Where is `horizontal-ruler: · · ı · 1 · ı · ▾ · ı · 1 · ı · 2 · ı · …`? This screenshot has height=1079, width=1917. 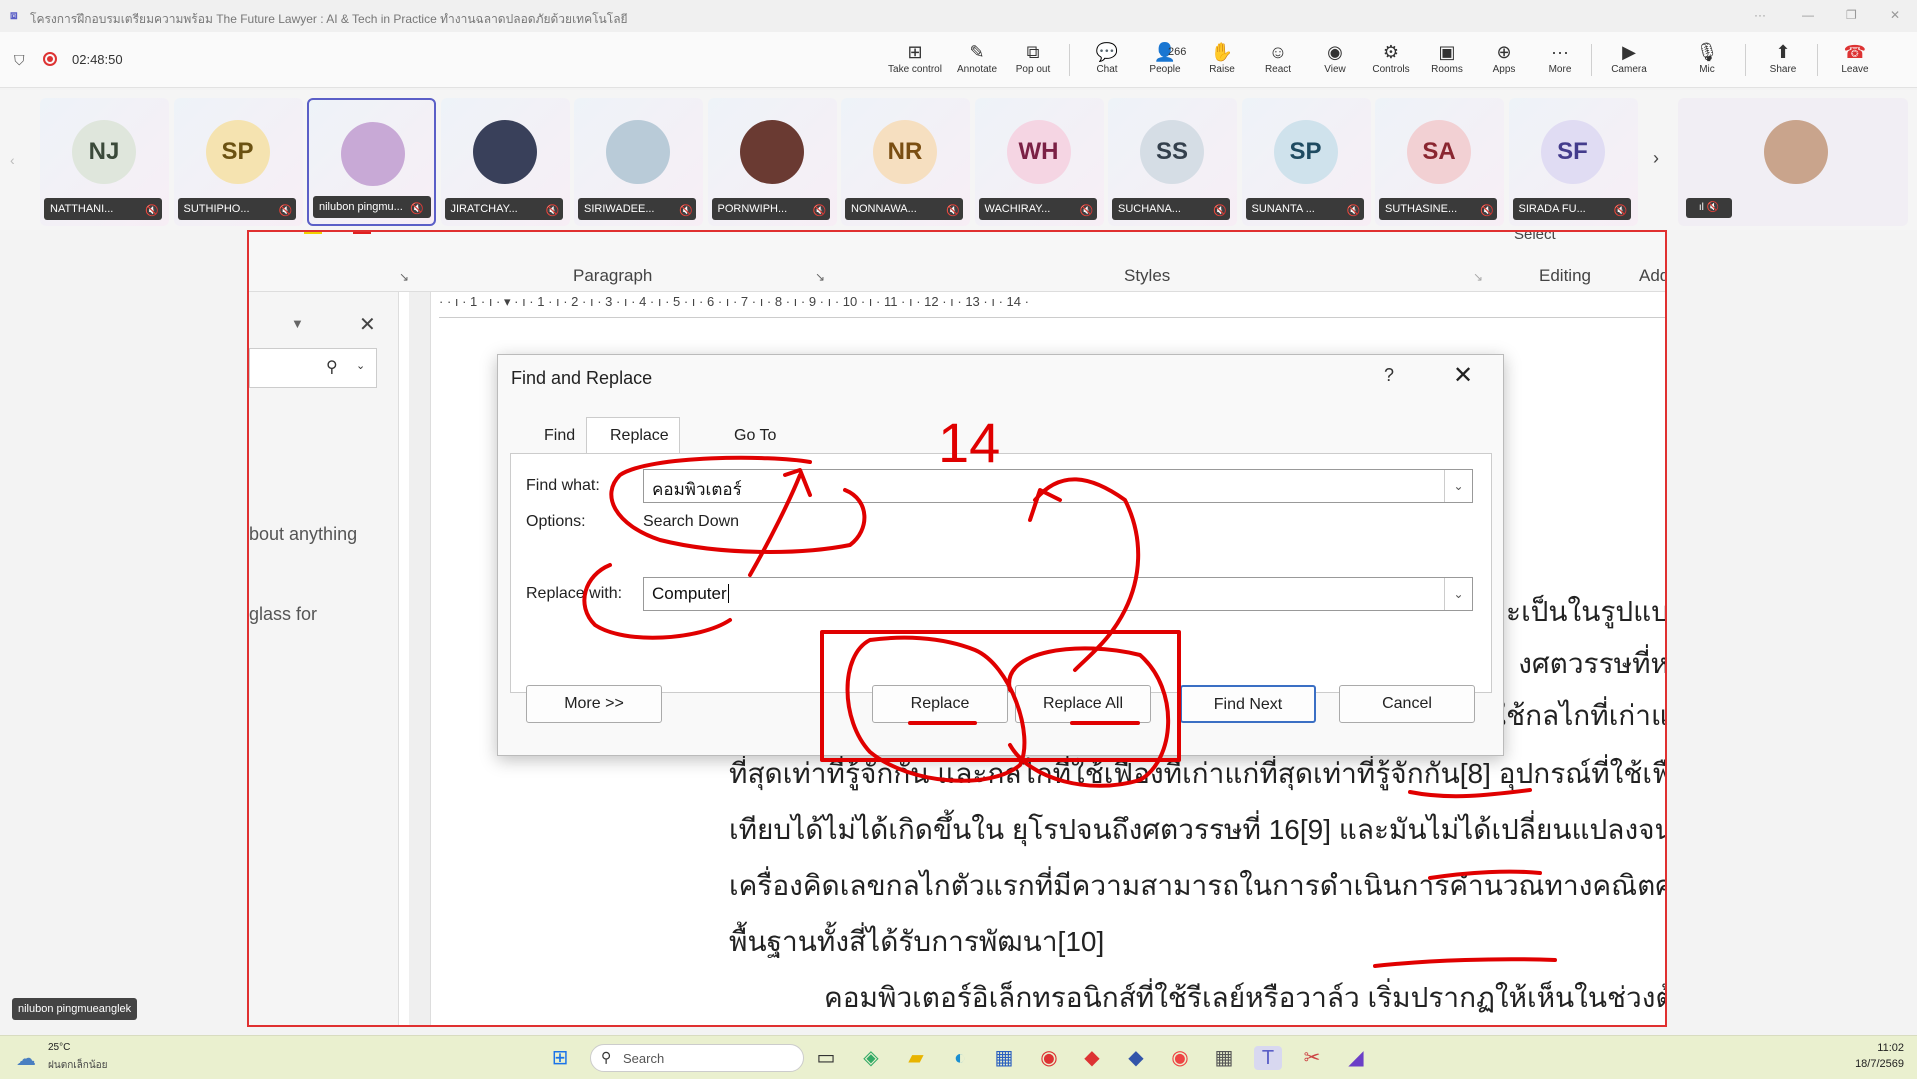 horizontal-ruler: · · ı · 1 · ı · ▾ · ı · 1 · ı · 2 · ı · … is located at coordinates (1052, 306).